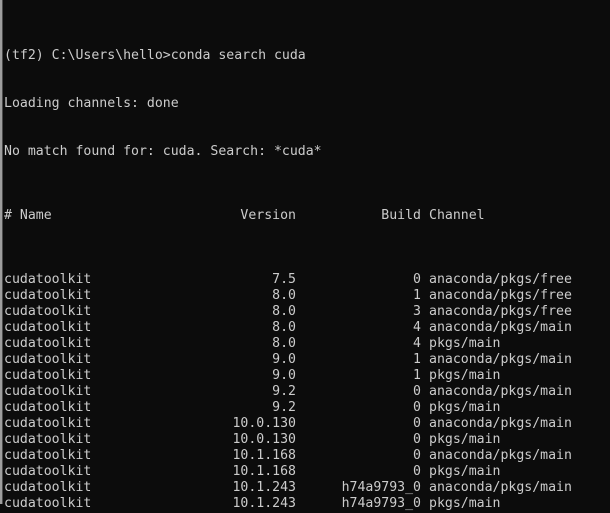 The width and height of the screenshot is (610, 513). Describe the element at coordinates (306, 408) in the screenshot. I see `table-row: cudatoolkit 9.2 0 pkgs/main` at that location.